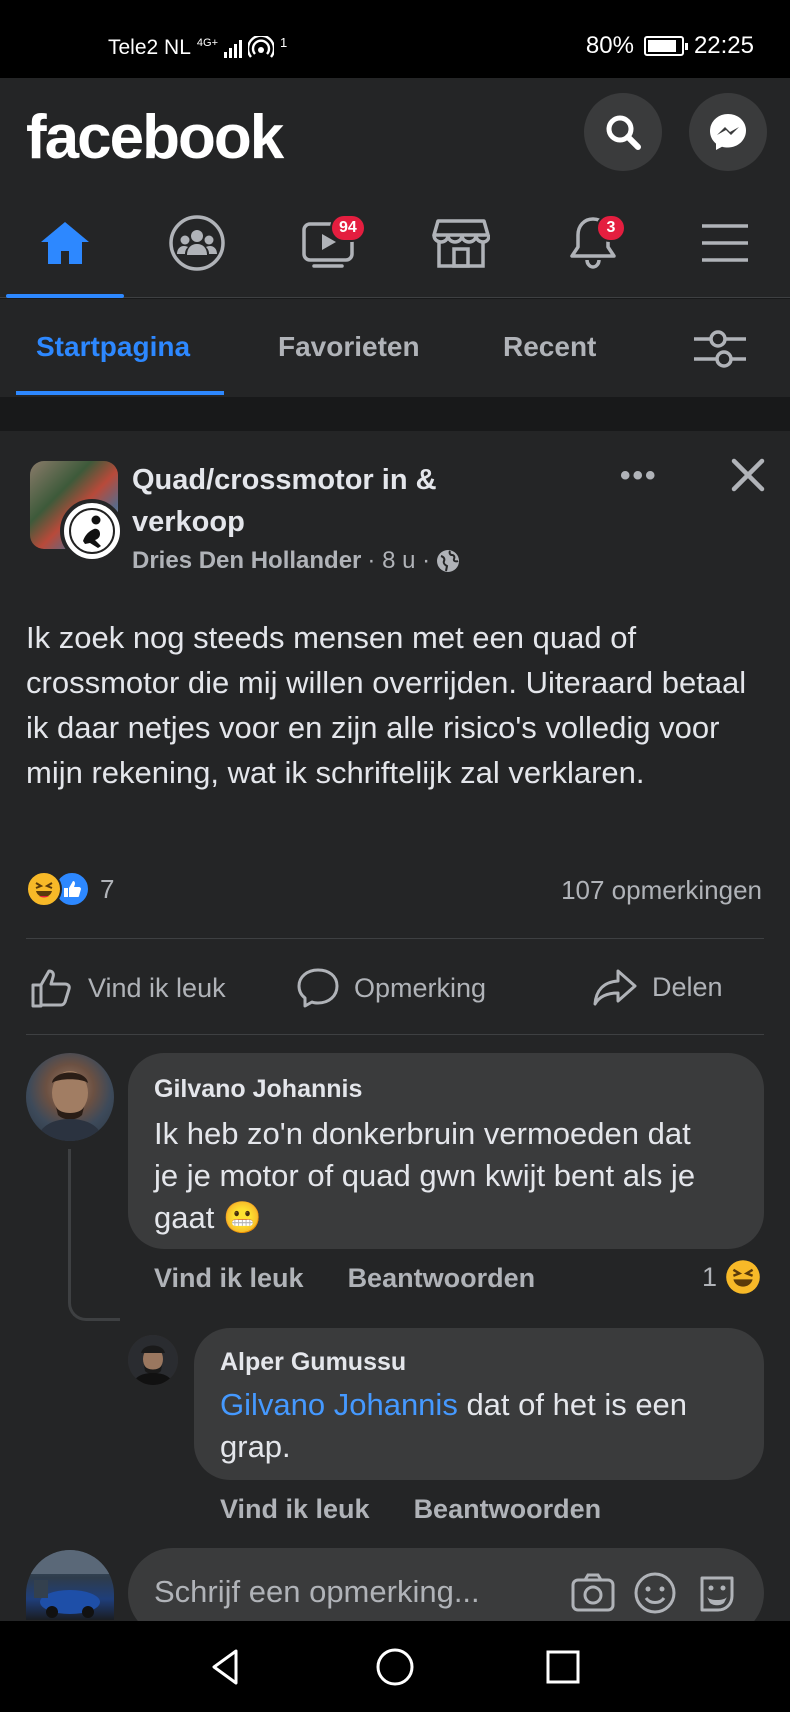 The width and height of the screenshot is (790, 1712). What do you see at coordinates (748, 475) in the screenshot?
I see `close-icon` at bounding box center [748, 475].